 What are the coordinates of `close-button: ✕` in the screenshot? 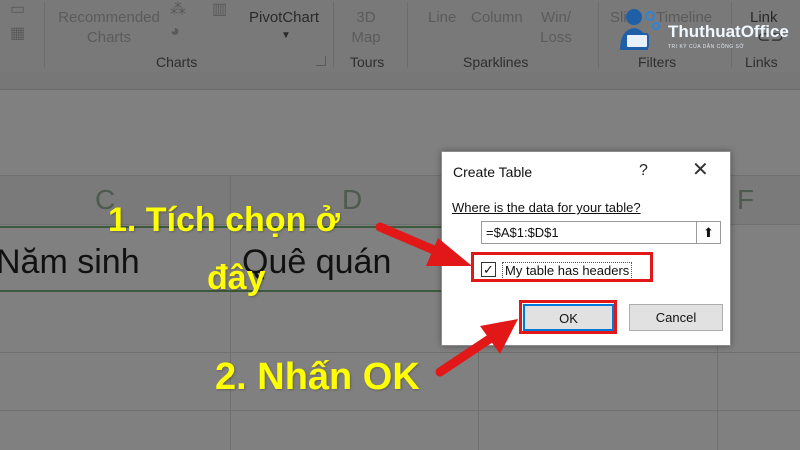 It's located at (700, 170).